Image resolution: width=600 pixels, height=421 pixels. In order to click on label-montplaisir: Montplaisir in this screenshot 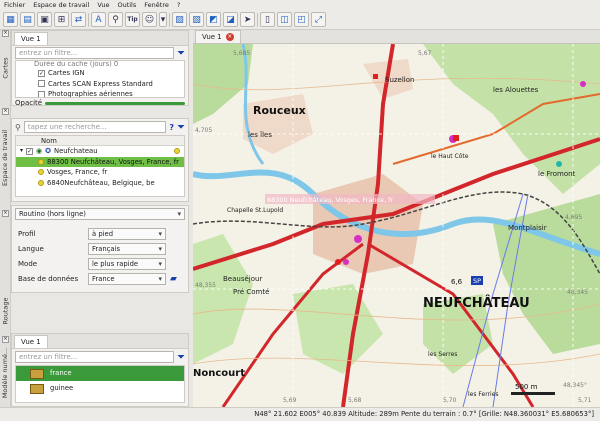, I will do `click(527, 228)`.